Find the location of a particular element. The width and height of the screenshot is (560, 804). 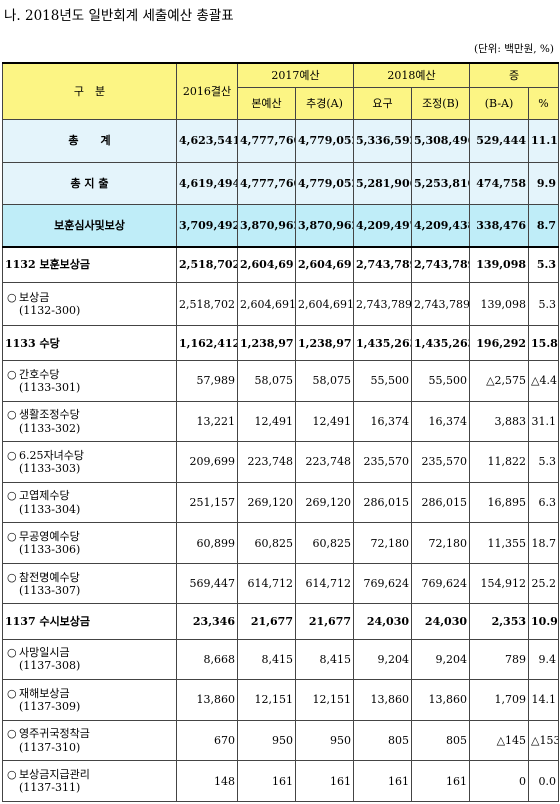

header-change: 증 is located at coordinates (514, 75).